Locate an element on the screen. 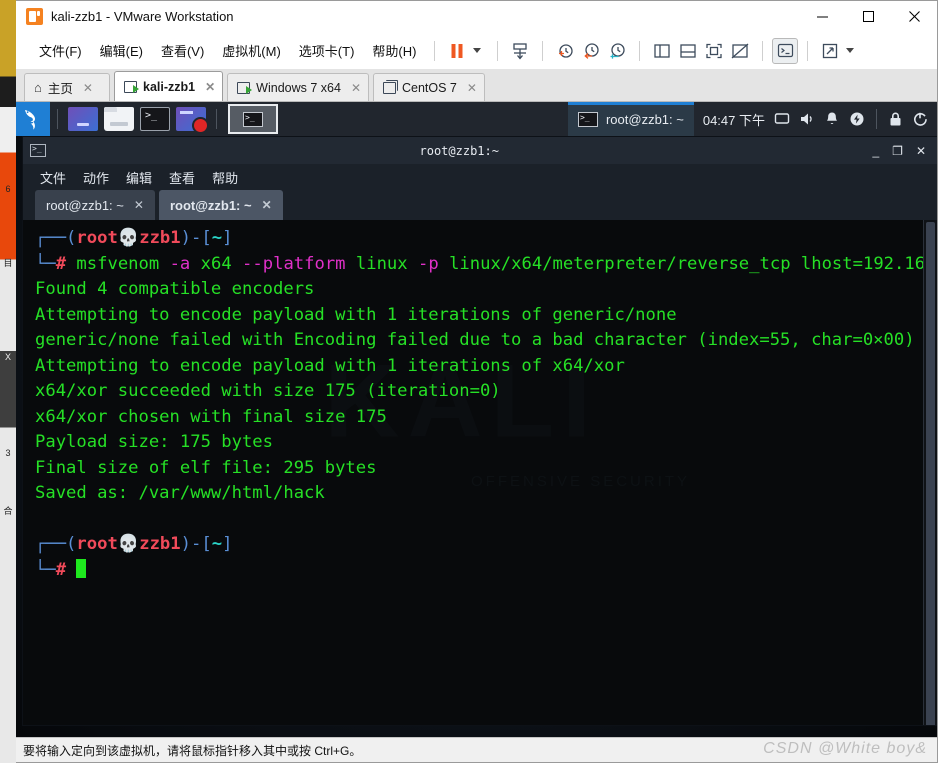  terminal-scroll-thumb is located at coordinates (930, 473).